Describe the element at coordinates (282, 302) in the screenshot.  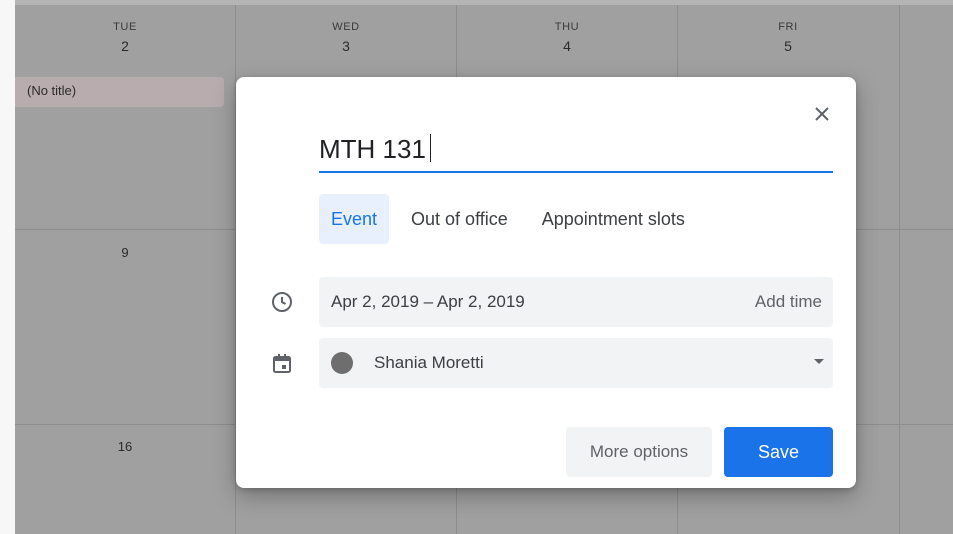
I see `clock-icon` at that location.